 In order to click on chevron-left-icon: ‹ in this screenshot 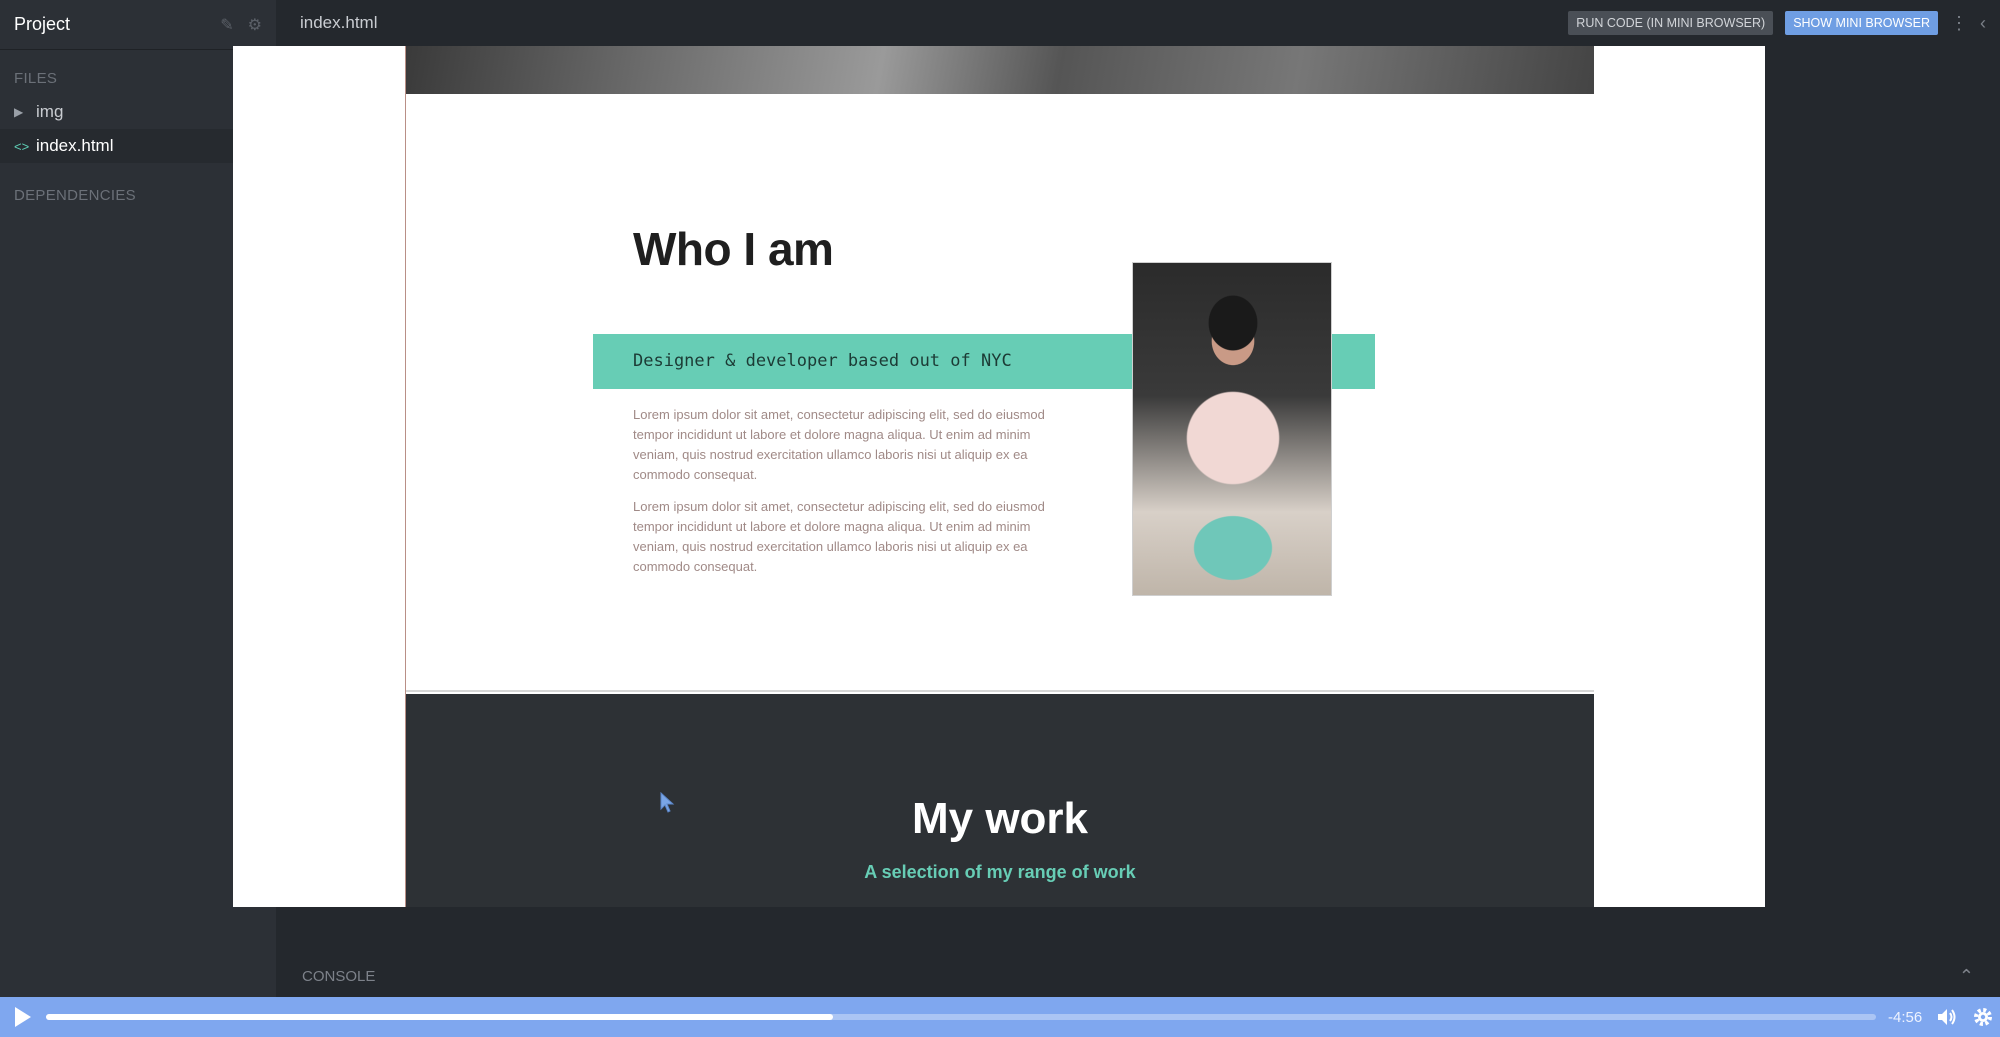, I will do `click(1983, 23)`.